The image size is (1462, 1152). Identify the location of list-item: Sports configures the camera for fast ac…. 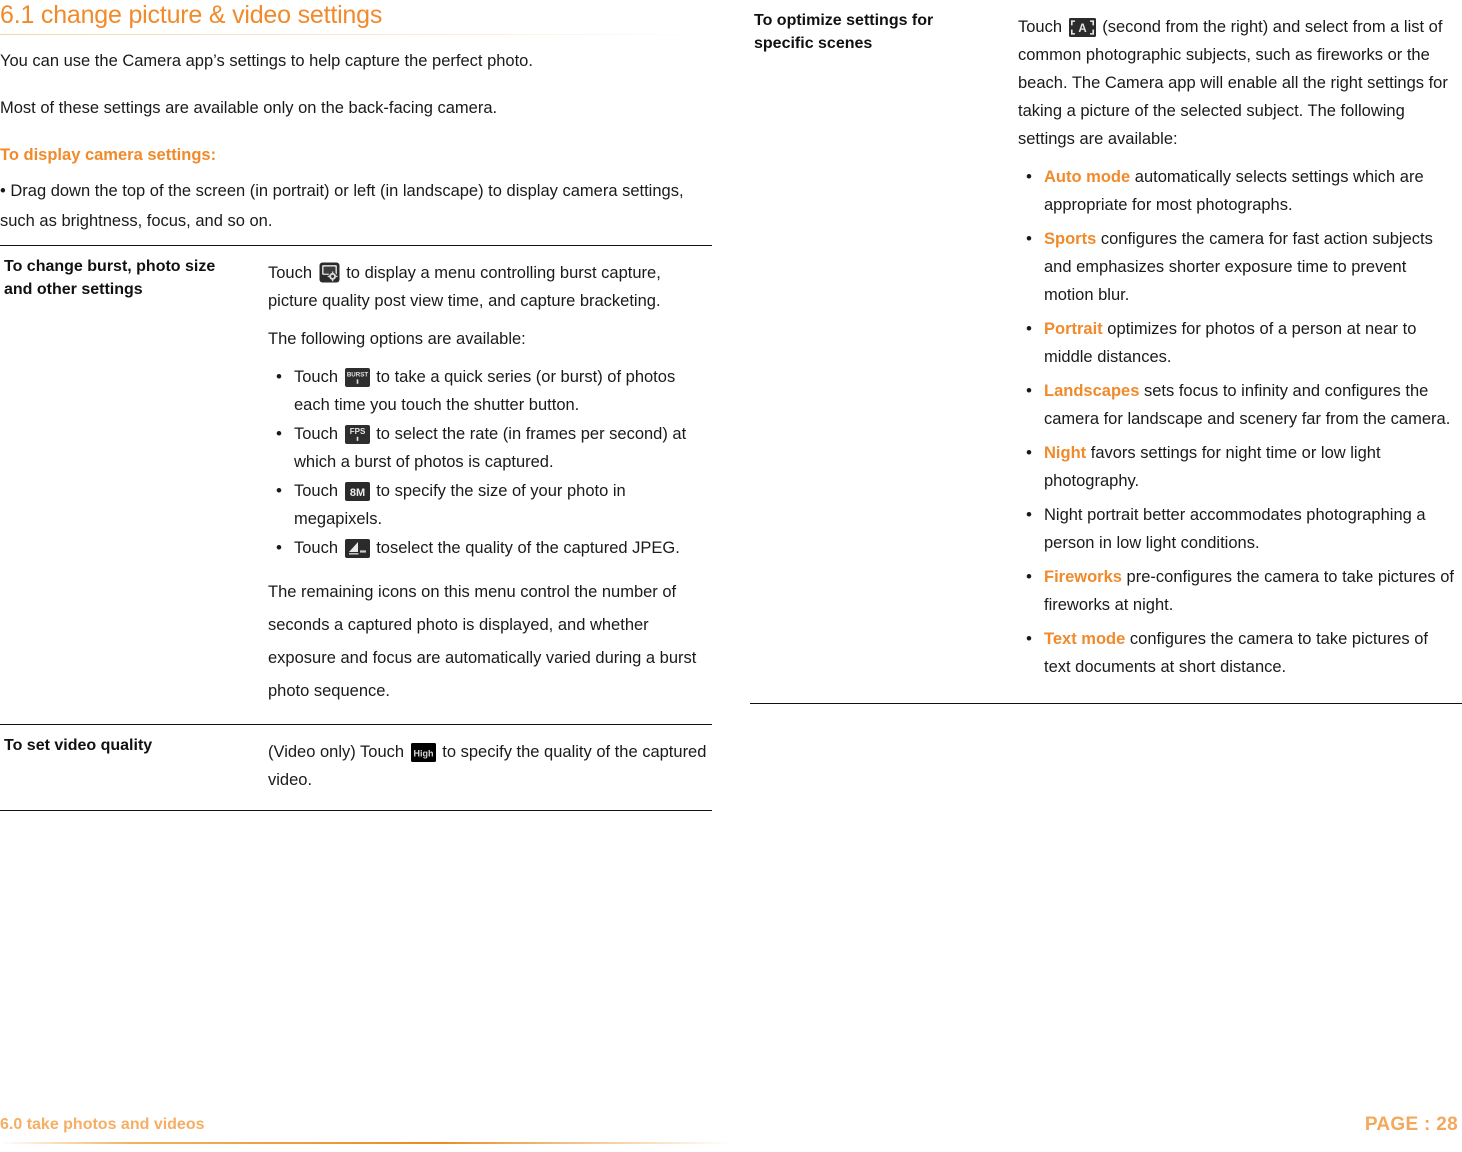
(1238, 267).